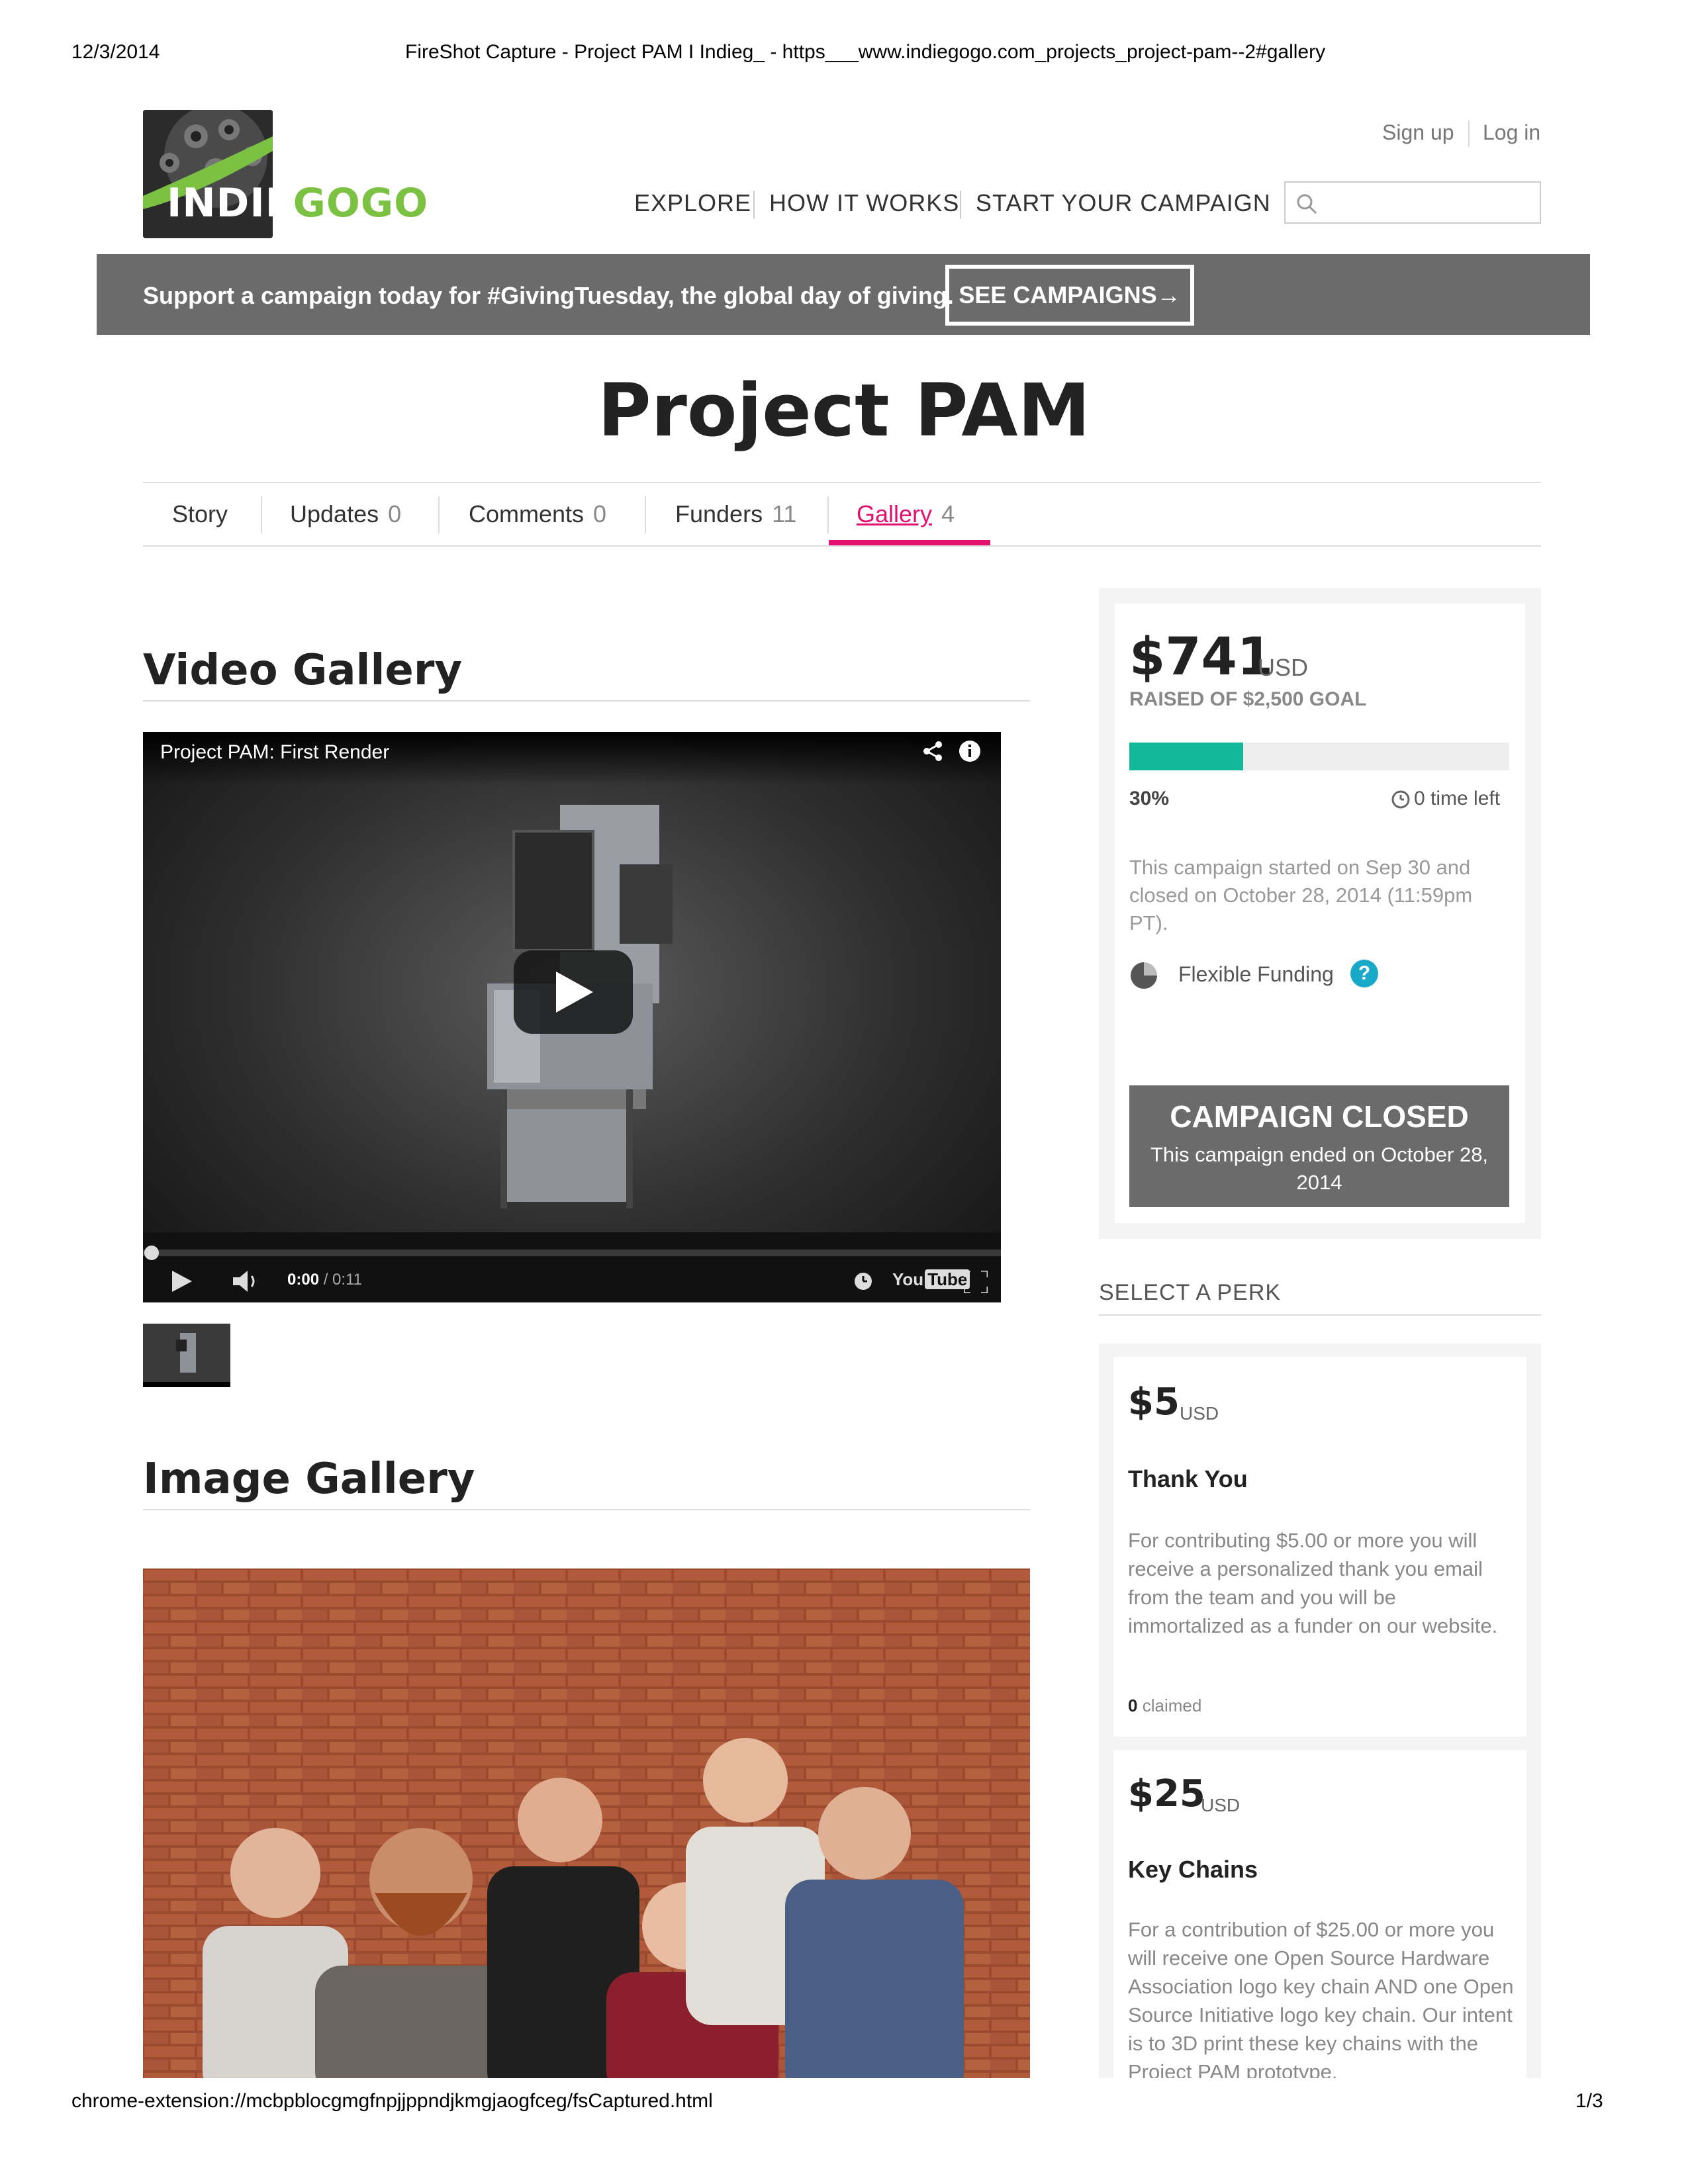 The width and height of the screenshot is (1688, 2184). I want to click on watch-later-icon, so click(863, 1281).